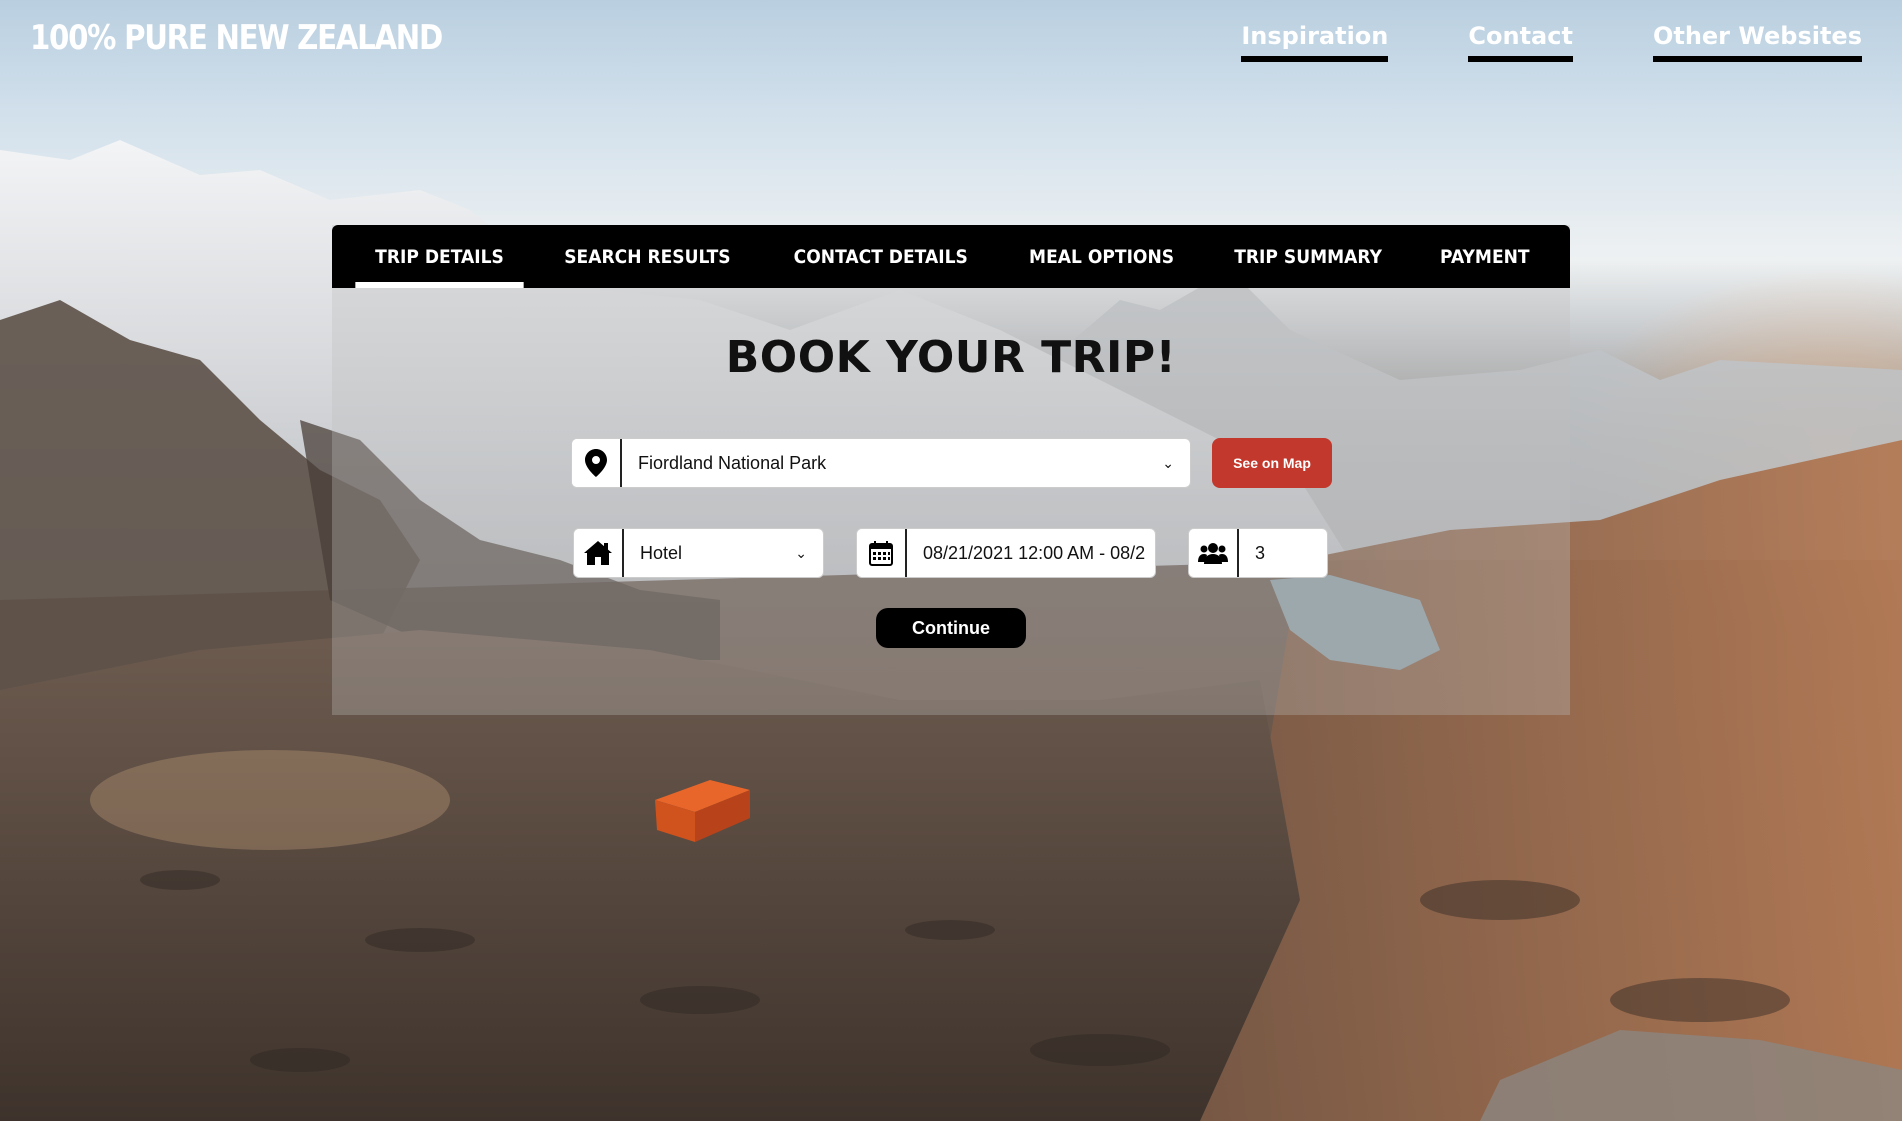 The width and height of the screenshot is (1902, 1121). Describe the element at coordinates (1308, 256) in the screenshot. I see `tab-trip-summary: TRIP SUMMARY` at that location.